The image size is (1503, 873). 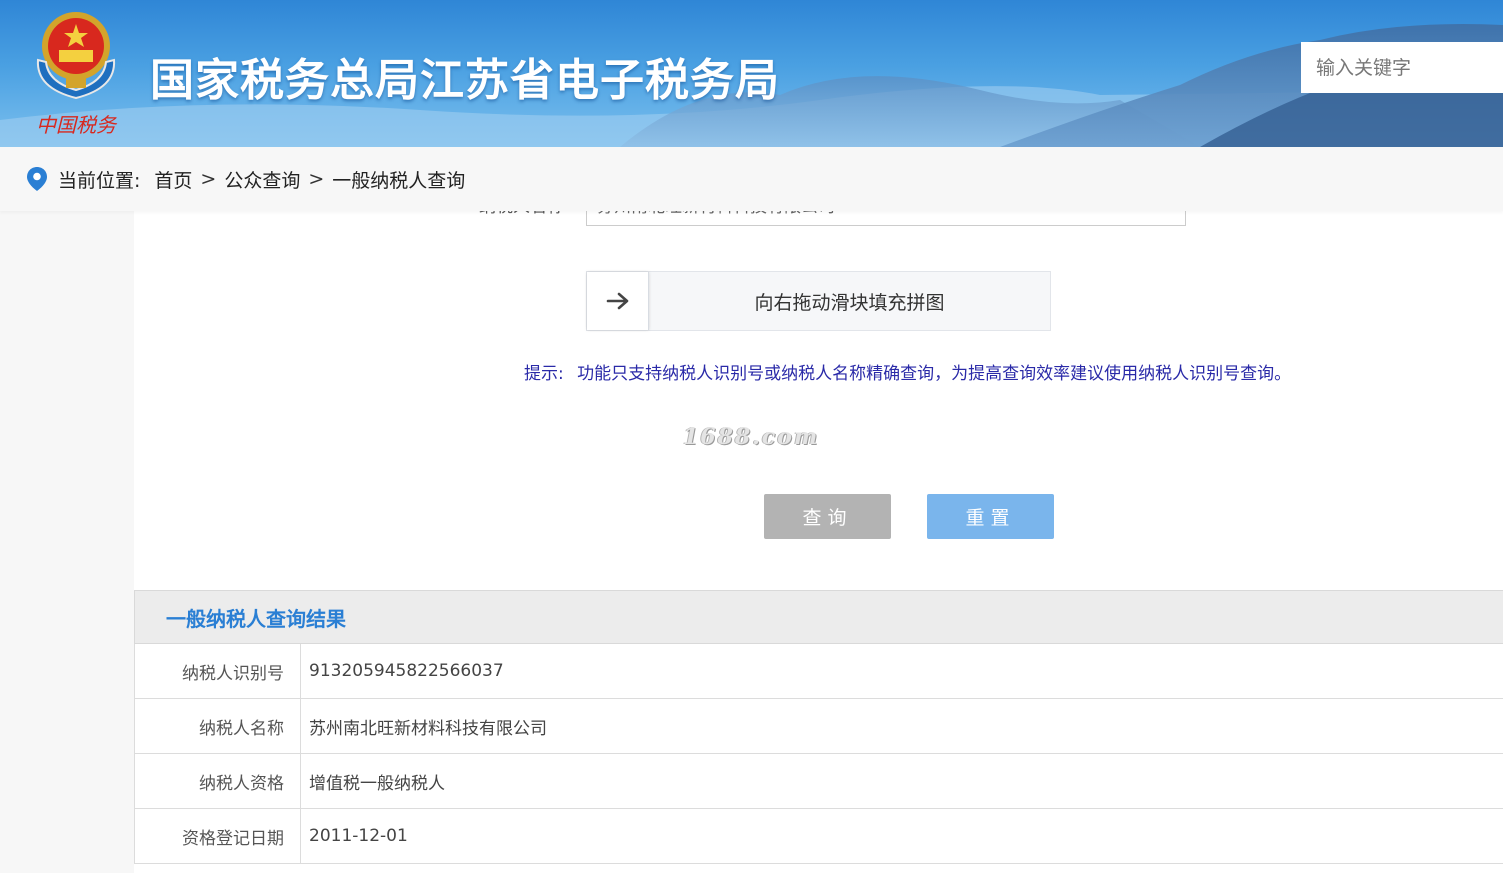 I want to click on breadcrumb-label: 当前位置:, so click(x=99, y=180).